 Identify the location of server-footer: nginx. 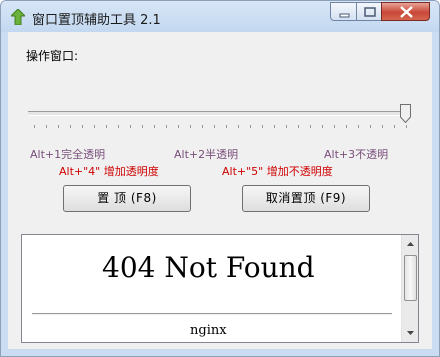
(208, 330).